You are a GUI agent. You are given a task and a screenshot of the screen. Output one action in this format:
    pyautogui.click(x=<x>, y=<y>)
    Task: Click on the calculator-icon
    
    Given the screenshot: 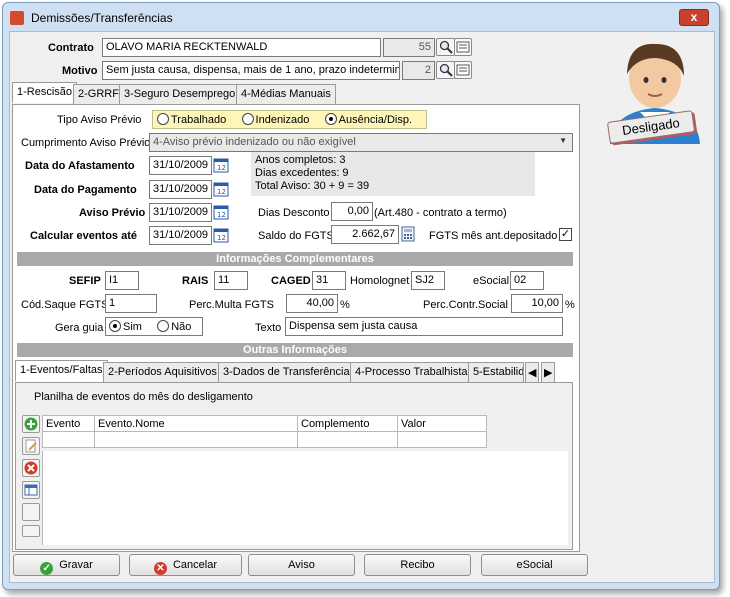 What is the action you would take?
    pyautogui.click(x=408, y=234)
    